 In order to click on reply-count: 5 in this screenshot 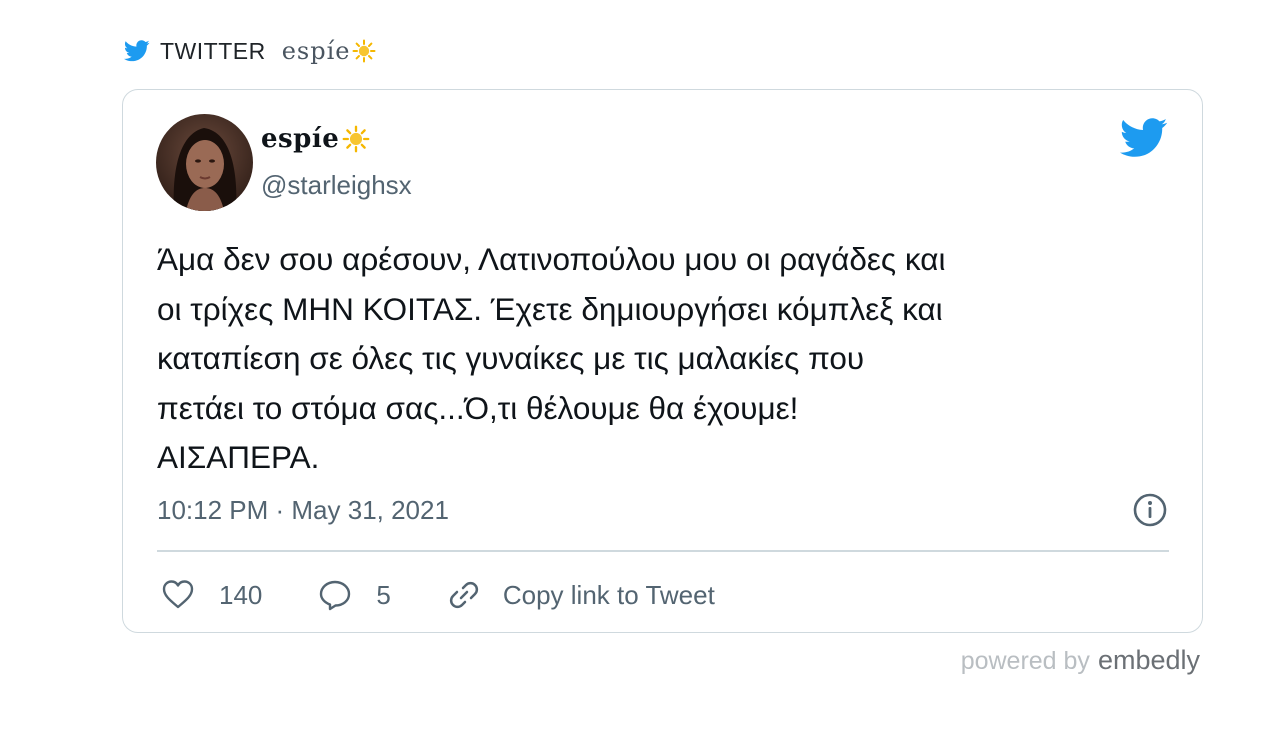, I will do `click(383, 594)`.